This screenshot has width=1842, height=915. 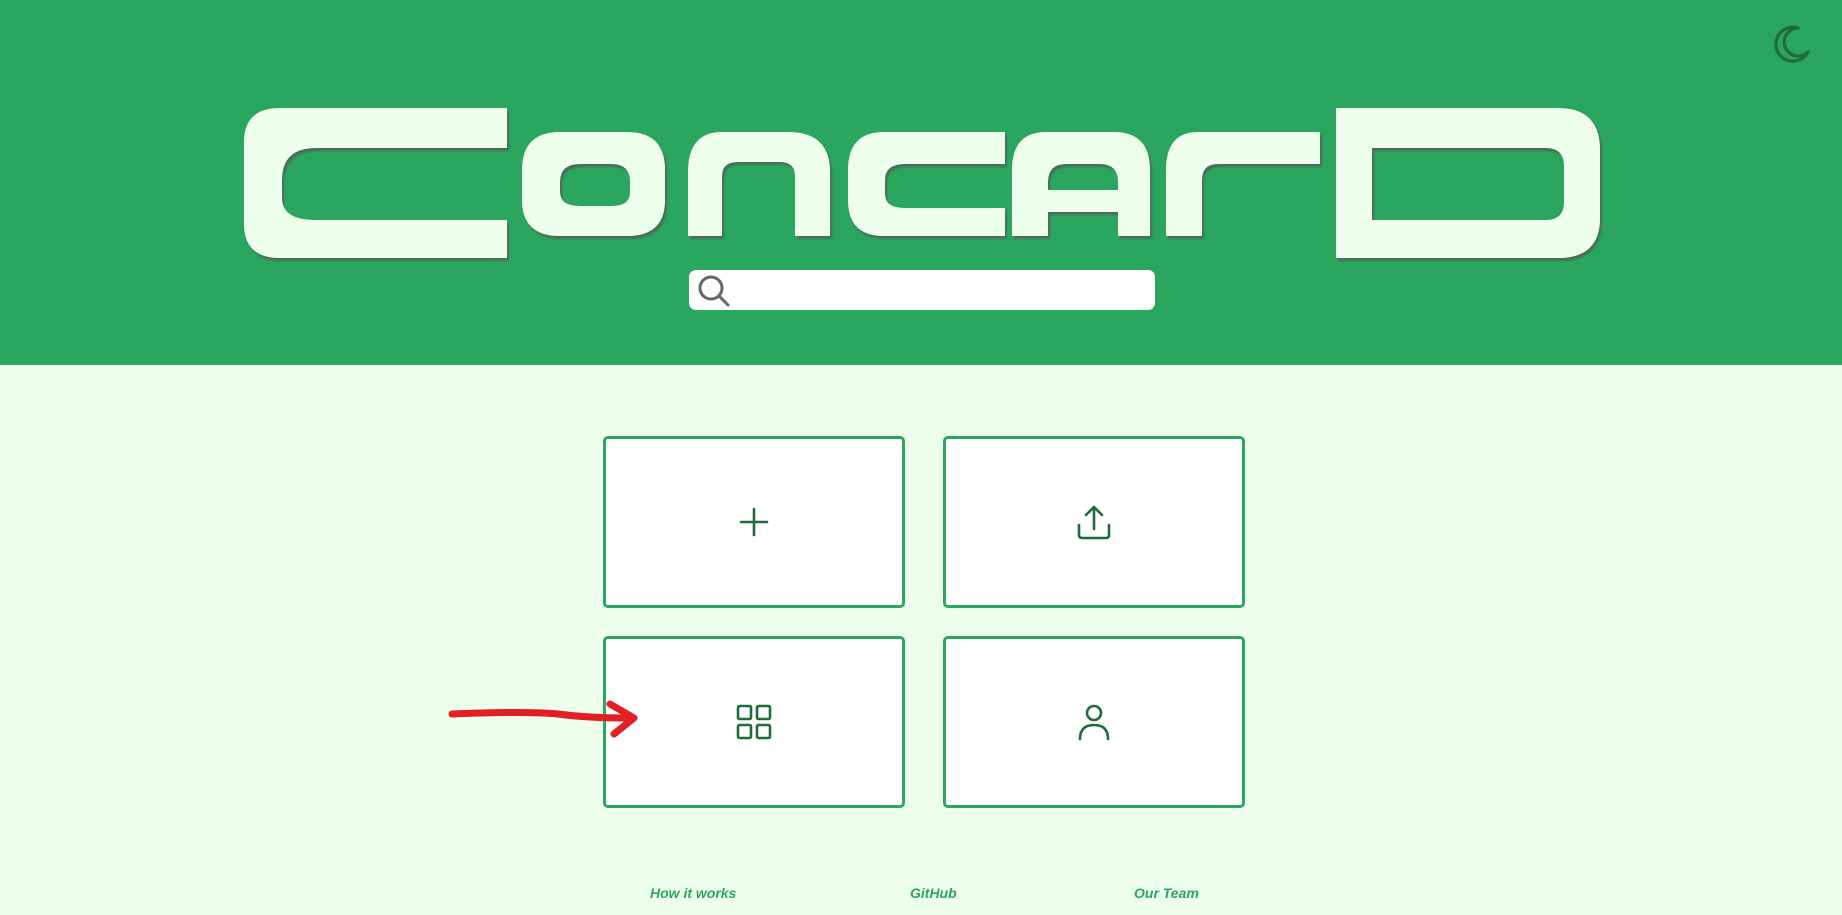 I want to click on upload-card-button, so click(x=1094, y=522).